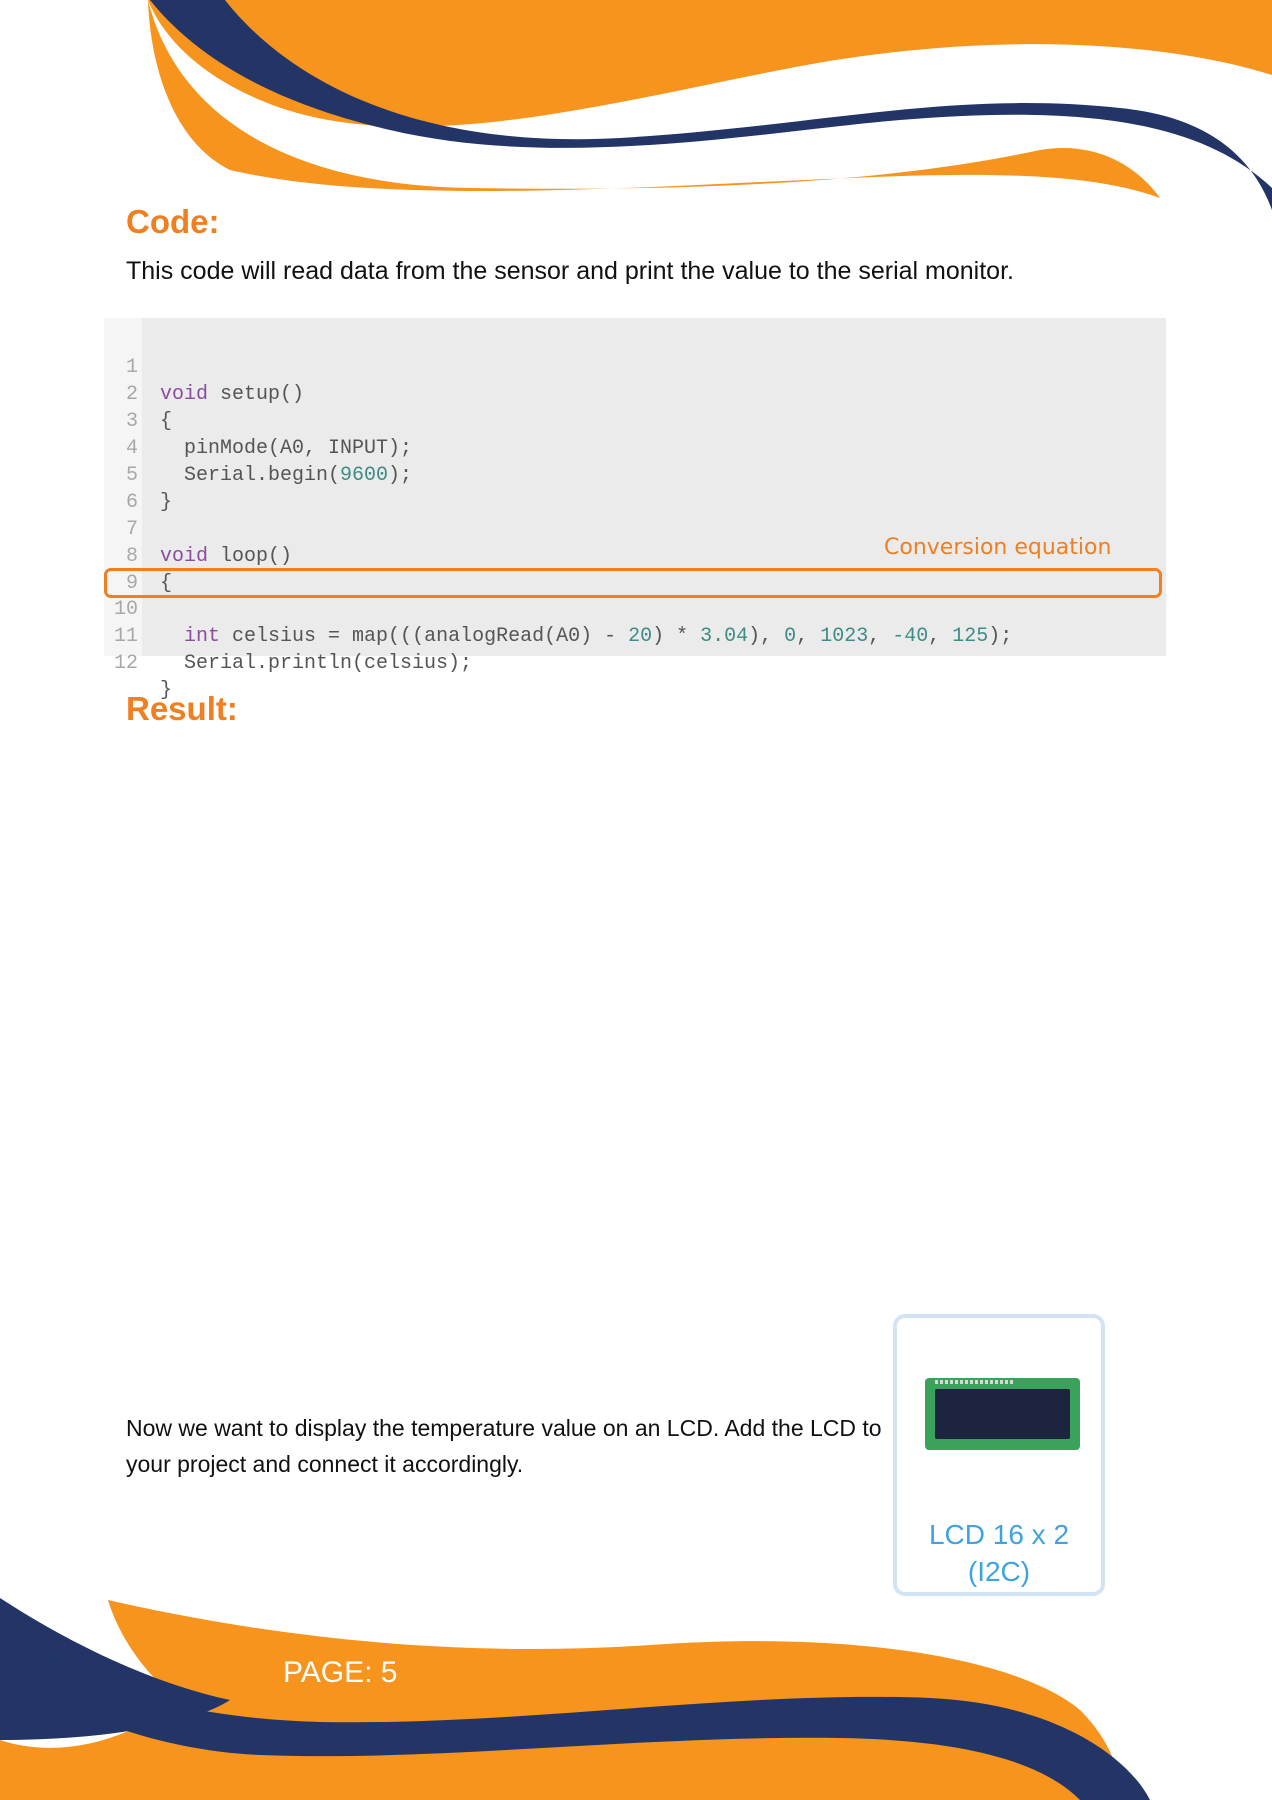 The height and width of the screenshot is (1800, 1272). Describe the element at coordinates (182, 708) in the screenshot. I see `result-heading: Result:` at that location.